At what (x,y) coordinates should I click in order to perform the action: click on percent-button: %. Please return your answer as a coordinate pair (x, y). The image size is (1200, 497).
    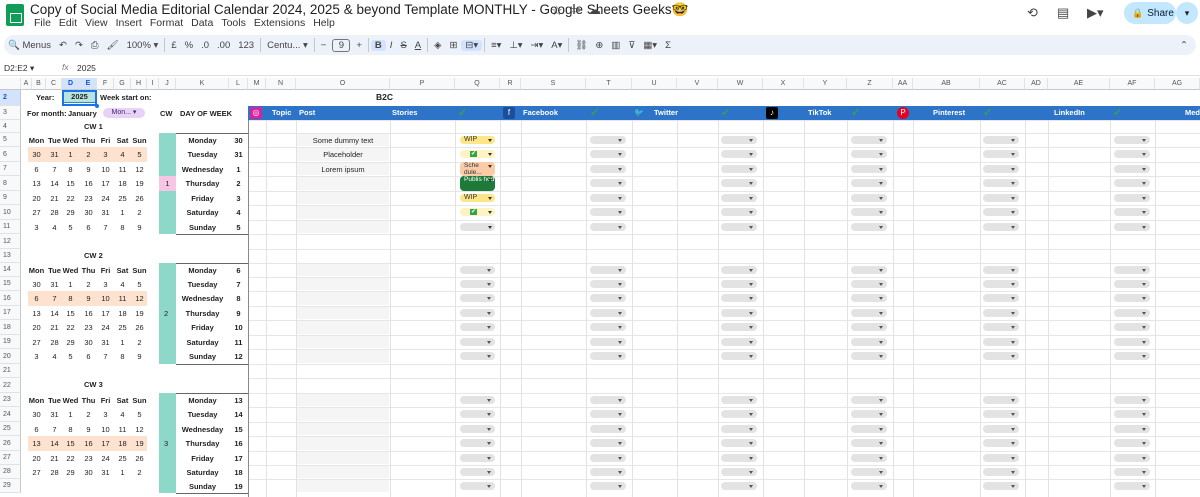
    Looking at the image, I should click on (189, 45).